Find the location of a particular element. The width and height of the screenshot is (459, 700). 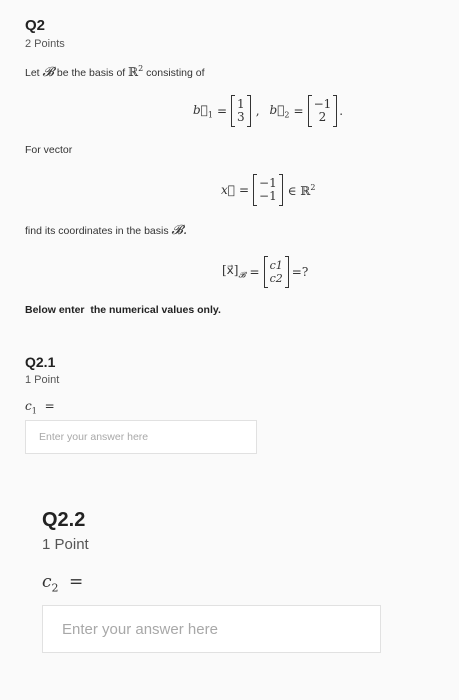

coord-rhs: =? is located at coordinates (300, 272).